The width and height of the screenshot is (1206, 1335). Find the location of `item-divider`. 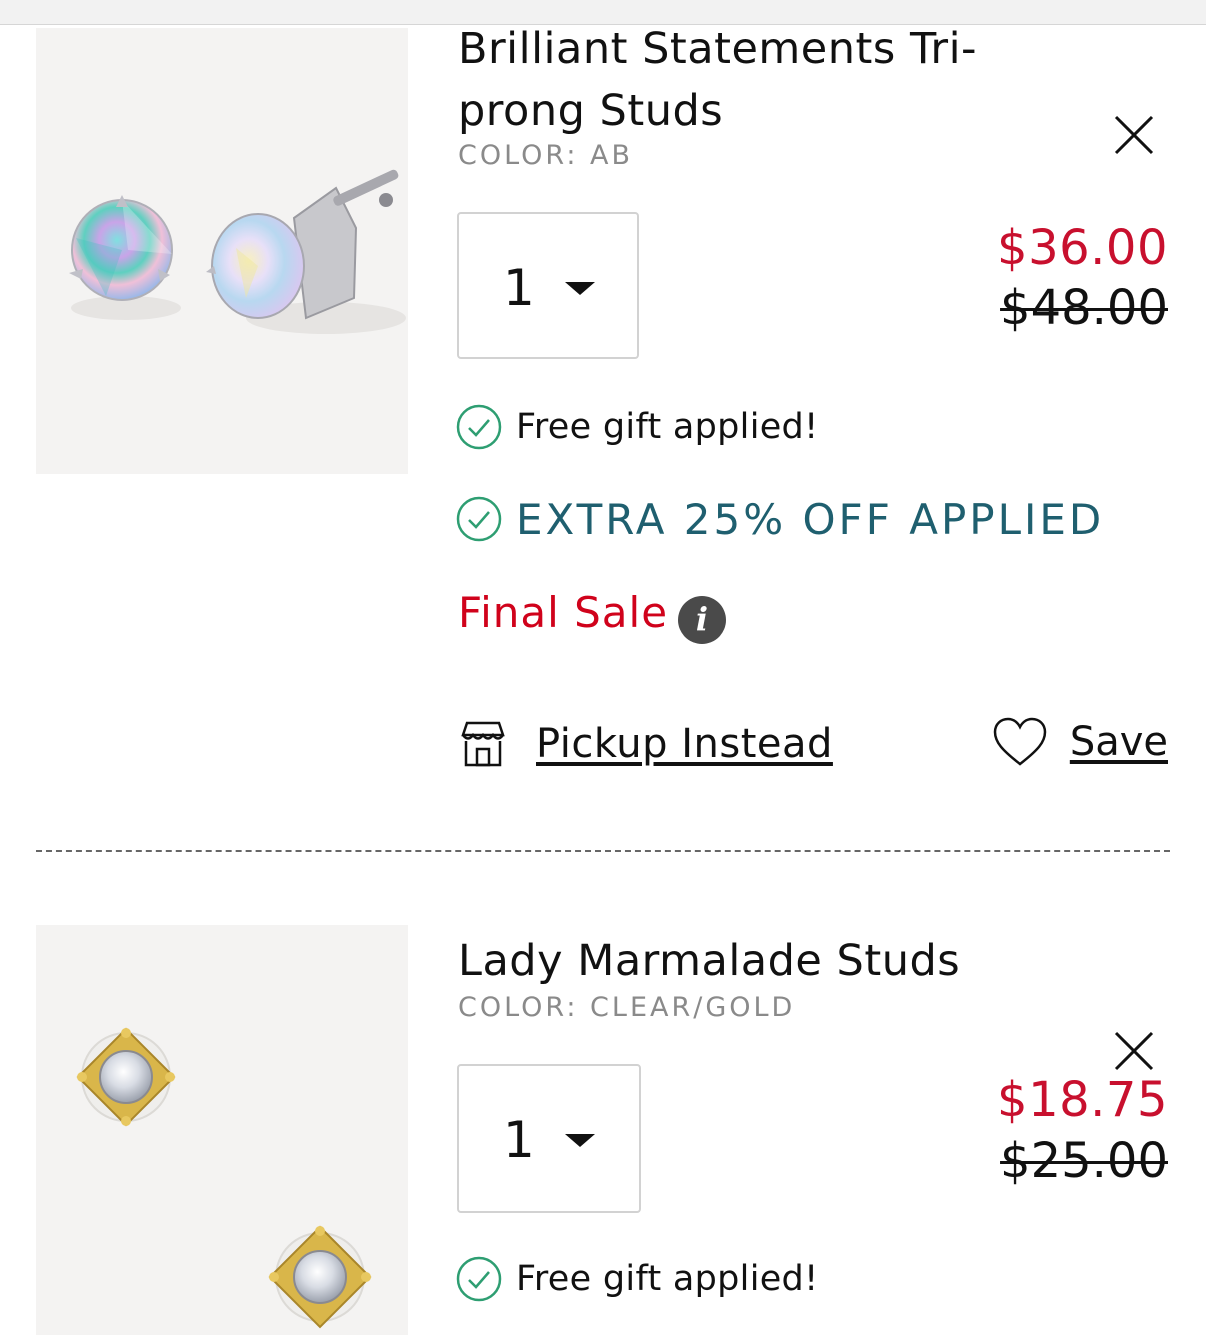

item-divider is located at coordinates (603, 851).